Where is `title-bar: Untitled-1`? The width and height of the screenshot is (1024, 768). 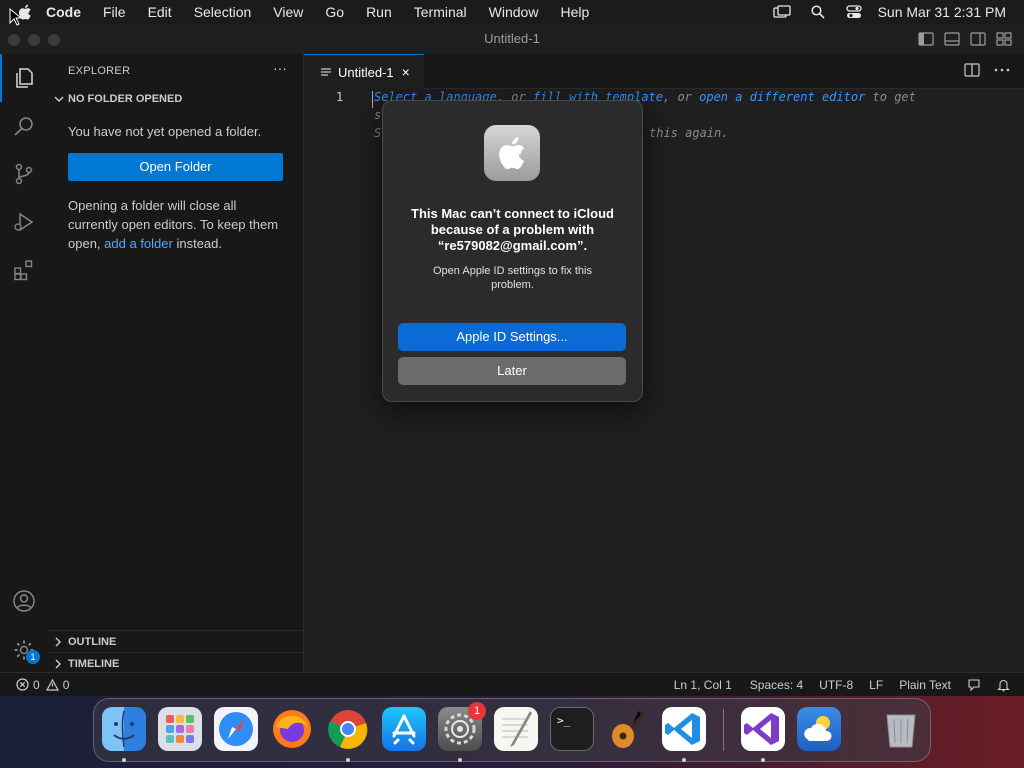
title-bar: Untitled-1 is located at coordinates (512, 39).